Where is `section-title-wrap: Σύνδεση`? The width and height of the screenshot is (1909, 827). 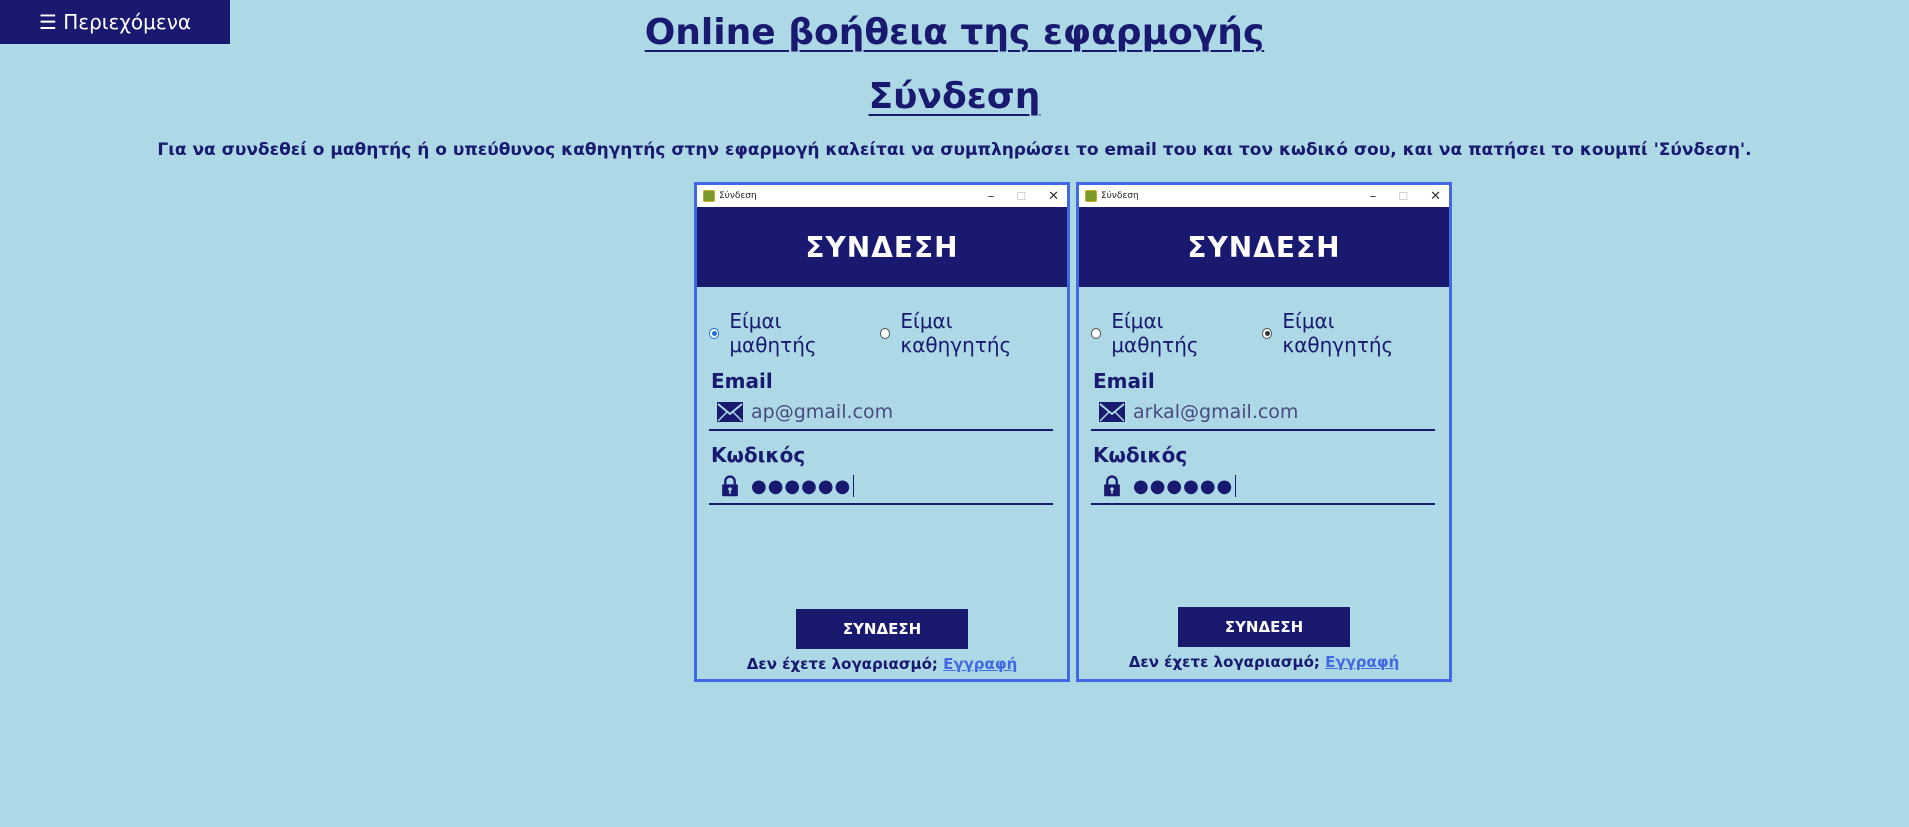
section-title-wrap: Σύνδεση is located at coordinates (954, 96).